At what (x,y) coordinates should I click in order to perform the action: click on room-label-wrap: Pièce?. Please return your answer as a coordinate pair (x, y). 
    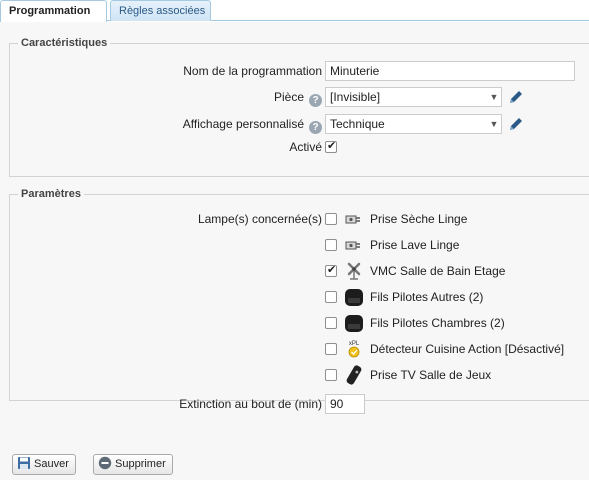
    Looking at the image, I should click on (298, 98).